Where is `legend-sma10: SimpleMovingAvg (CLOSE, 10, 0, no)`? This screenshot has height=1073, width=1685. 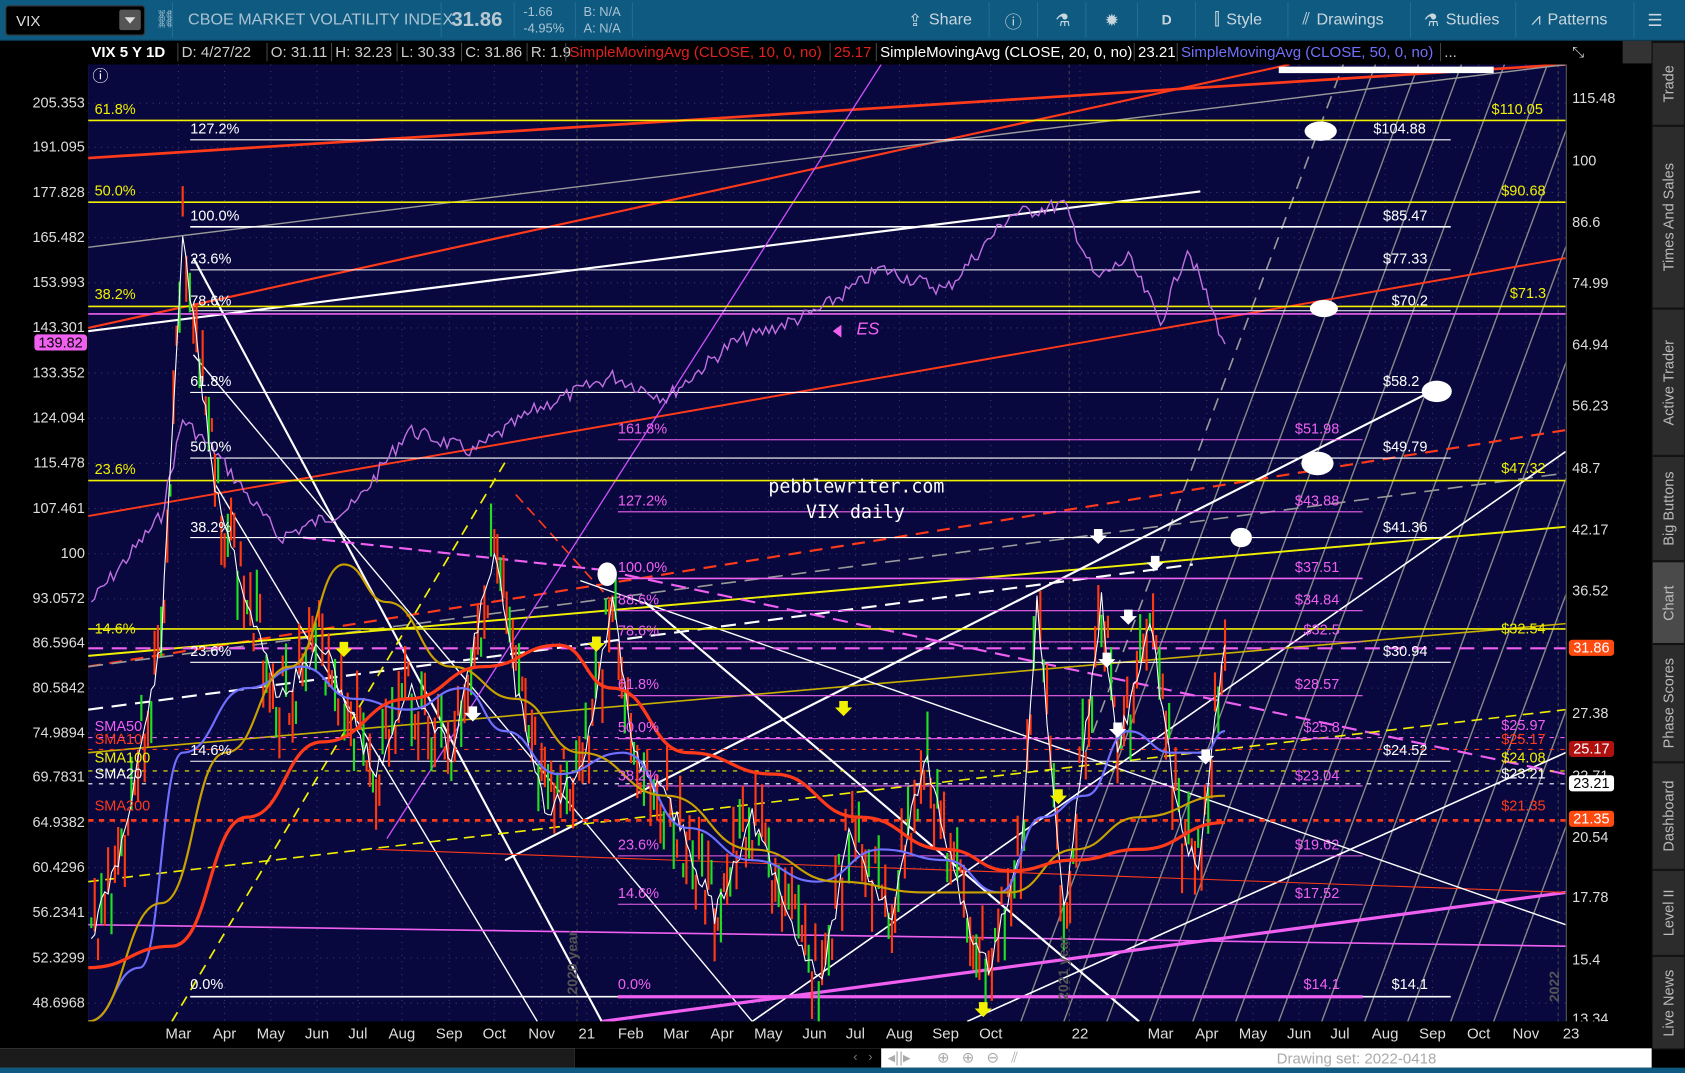
legend-sma10: SimpleMovingAvg (CLOSE, 10, 0, no) is located at coordinates (695, 52).